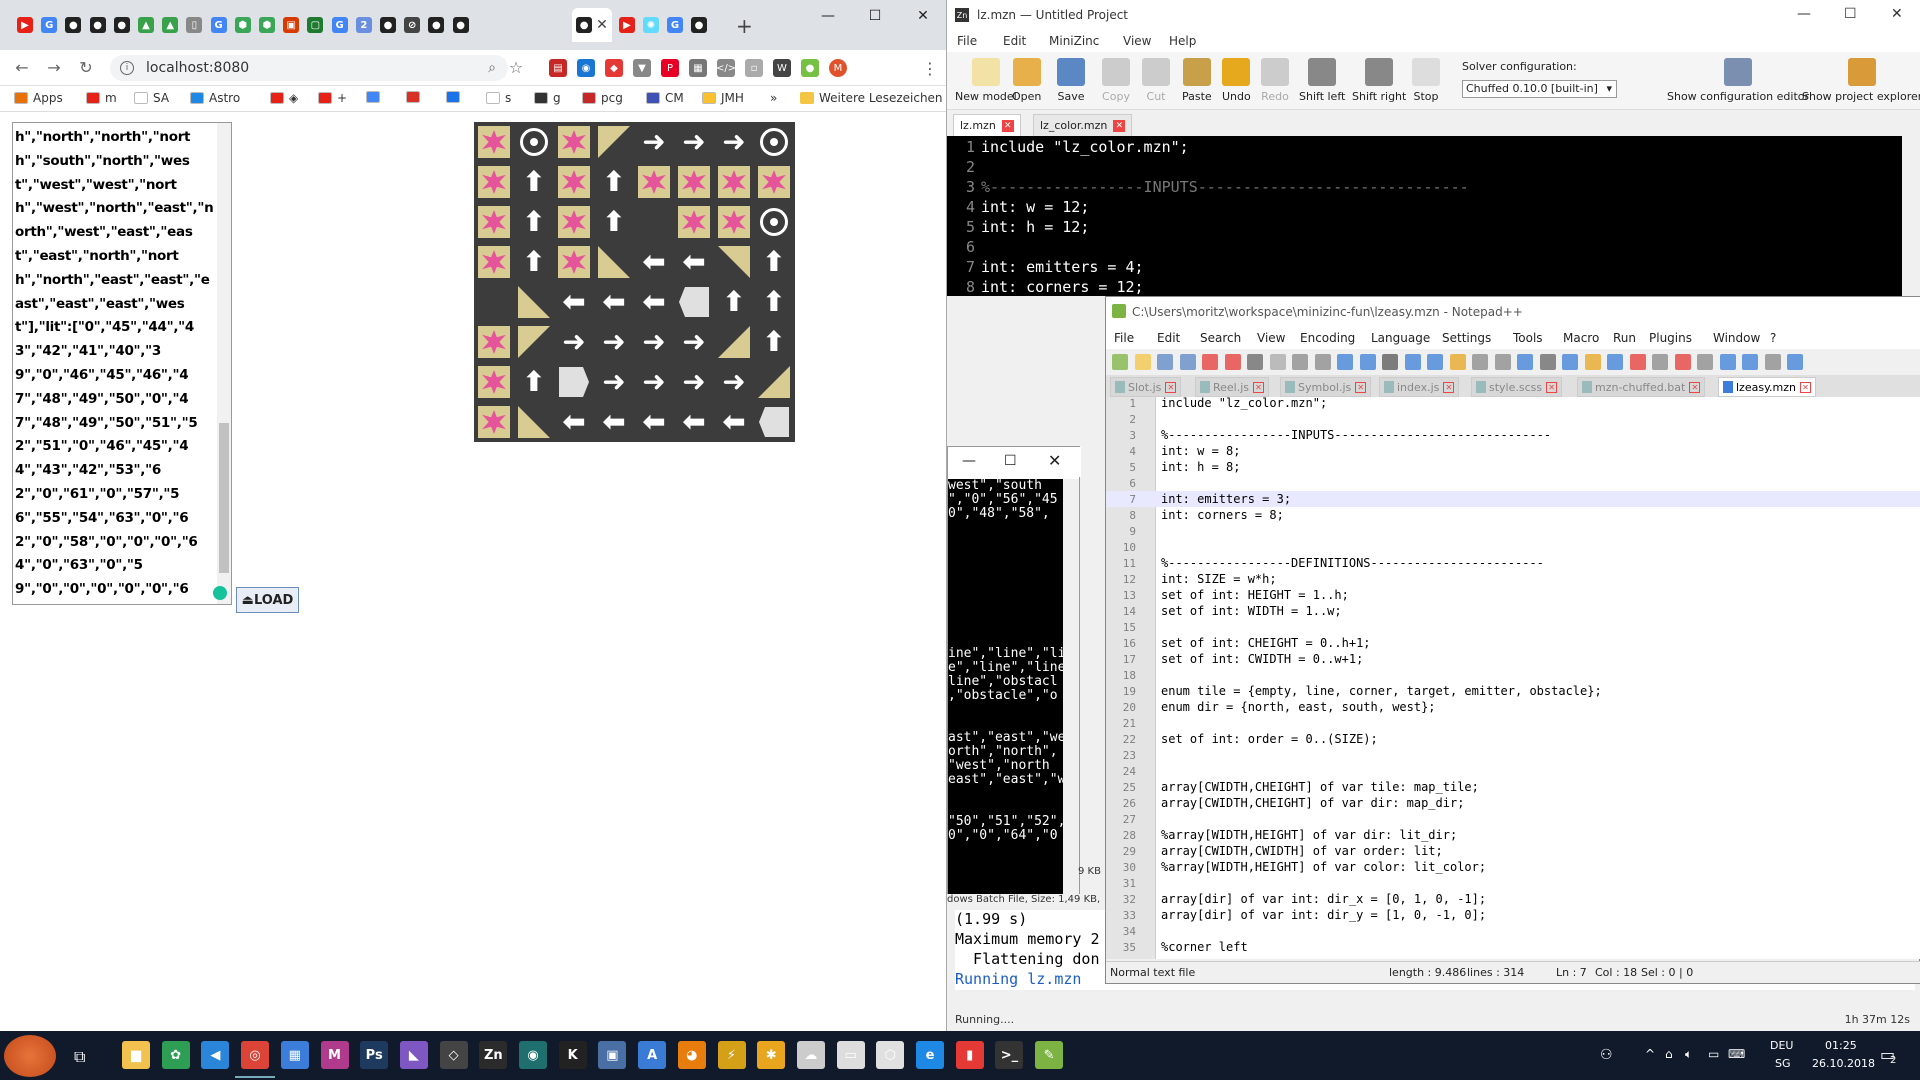 The width and height of the screenshot is (1920, 1080). What do you see at coordinates (782, 68) in the screenshot?
I see `ext-w-icon: W` at bounding box center [782, 68].